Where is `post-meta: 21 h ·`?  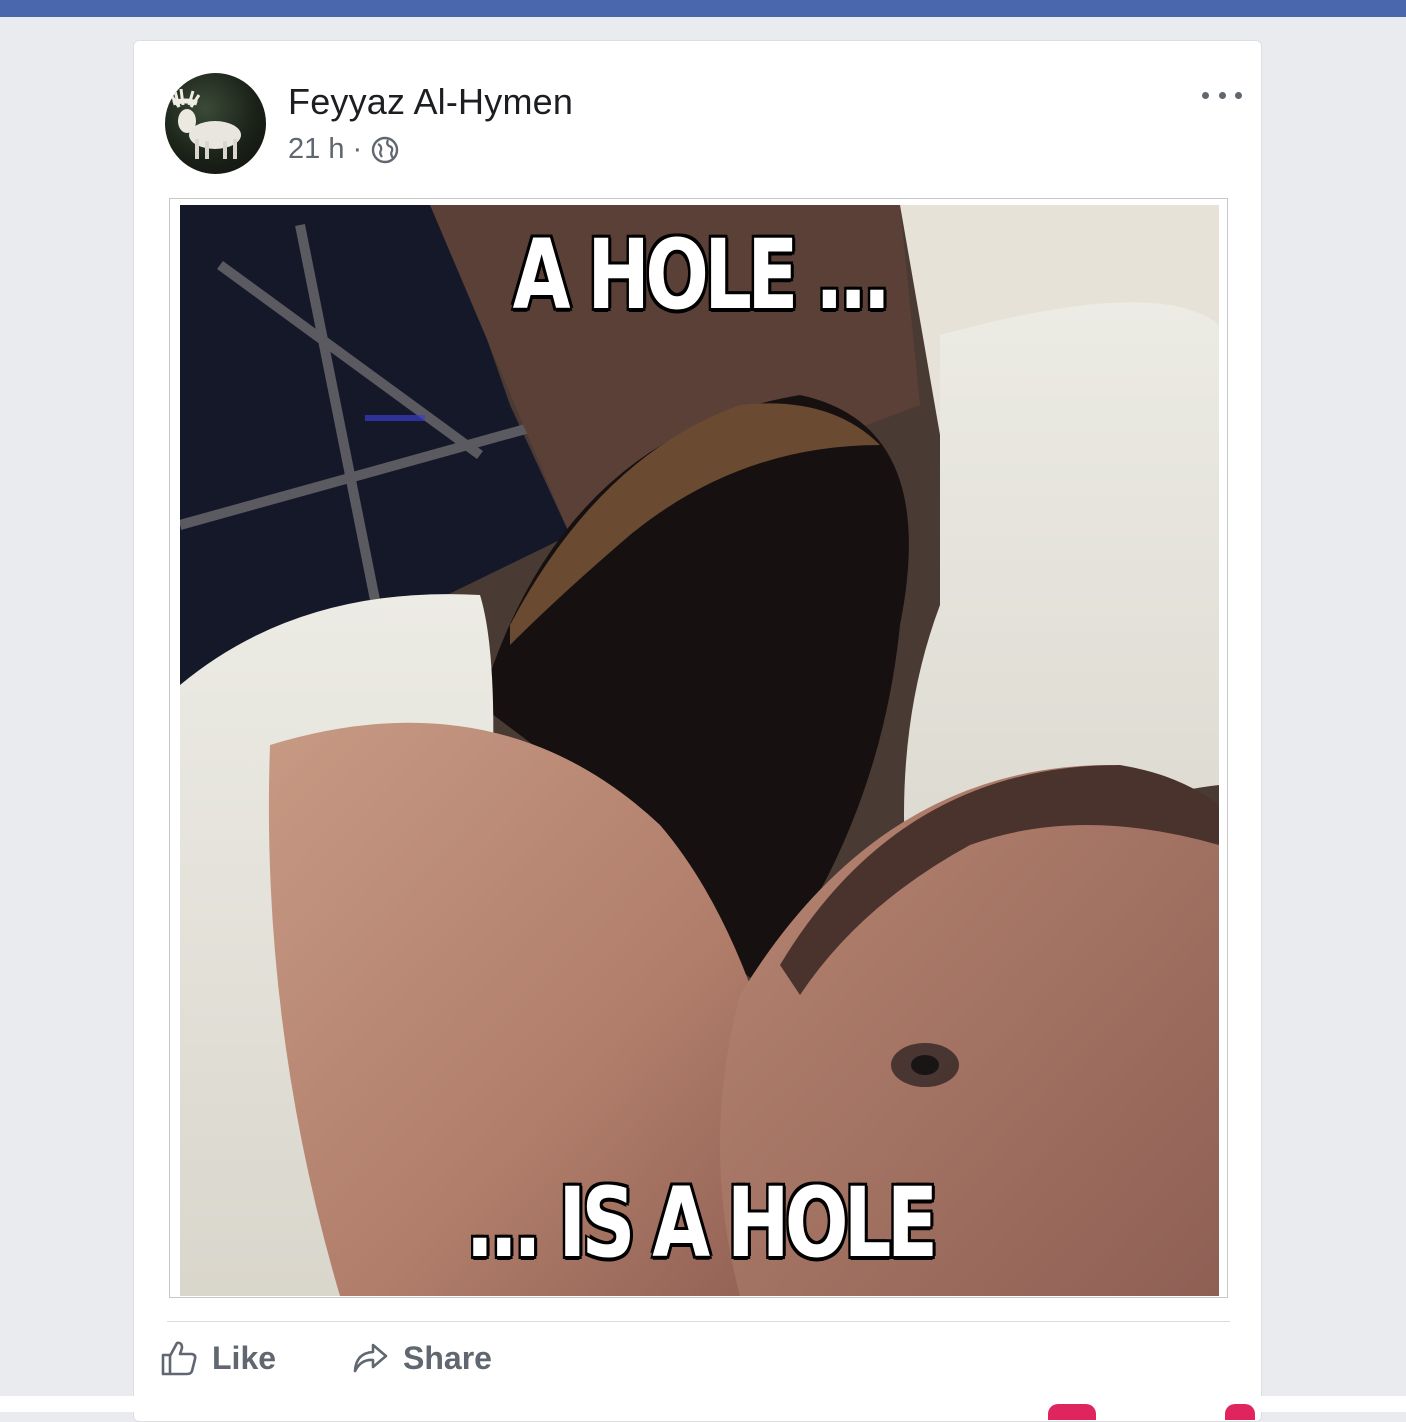 post-meta: 21 h · is located at coordinates (344, 149).